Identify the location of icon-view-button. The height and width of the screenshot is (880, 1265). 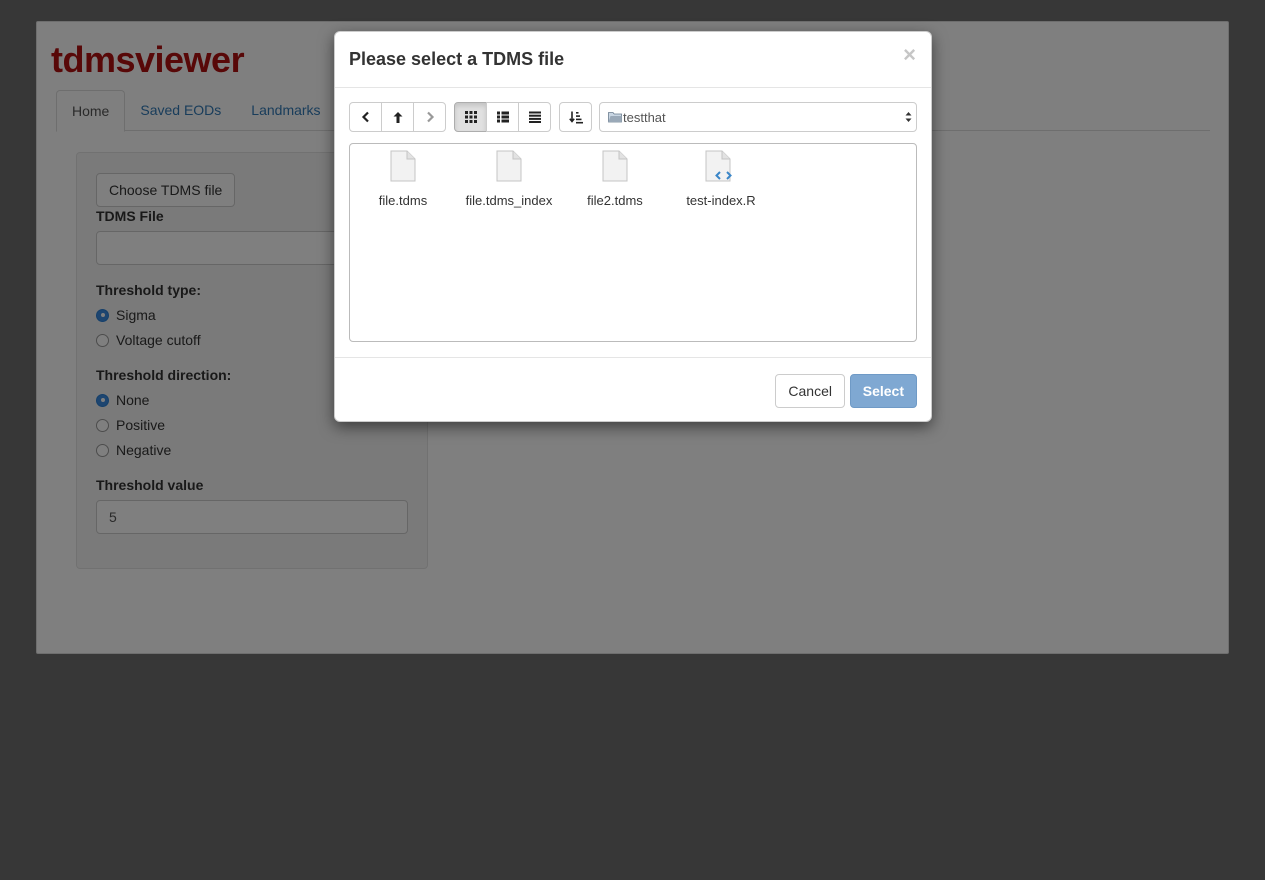
(470, 117).